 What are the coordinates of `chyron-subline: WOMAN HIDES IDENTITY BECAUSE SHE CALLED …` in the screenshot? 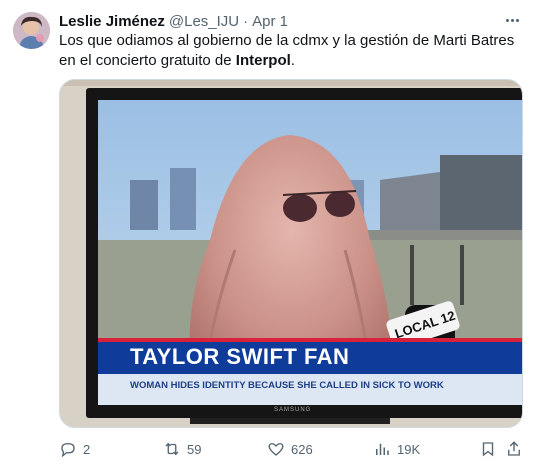 It's located at (287, 385).